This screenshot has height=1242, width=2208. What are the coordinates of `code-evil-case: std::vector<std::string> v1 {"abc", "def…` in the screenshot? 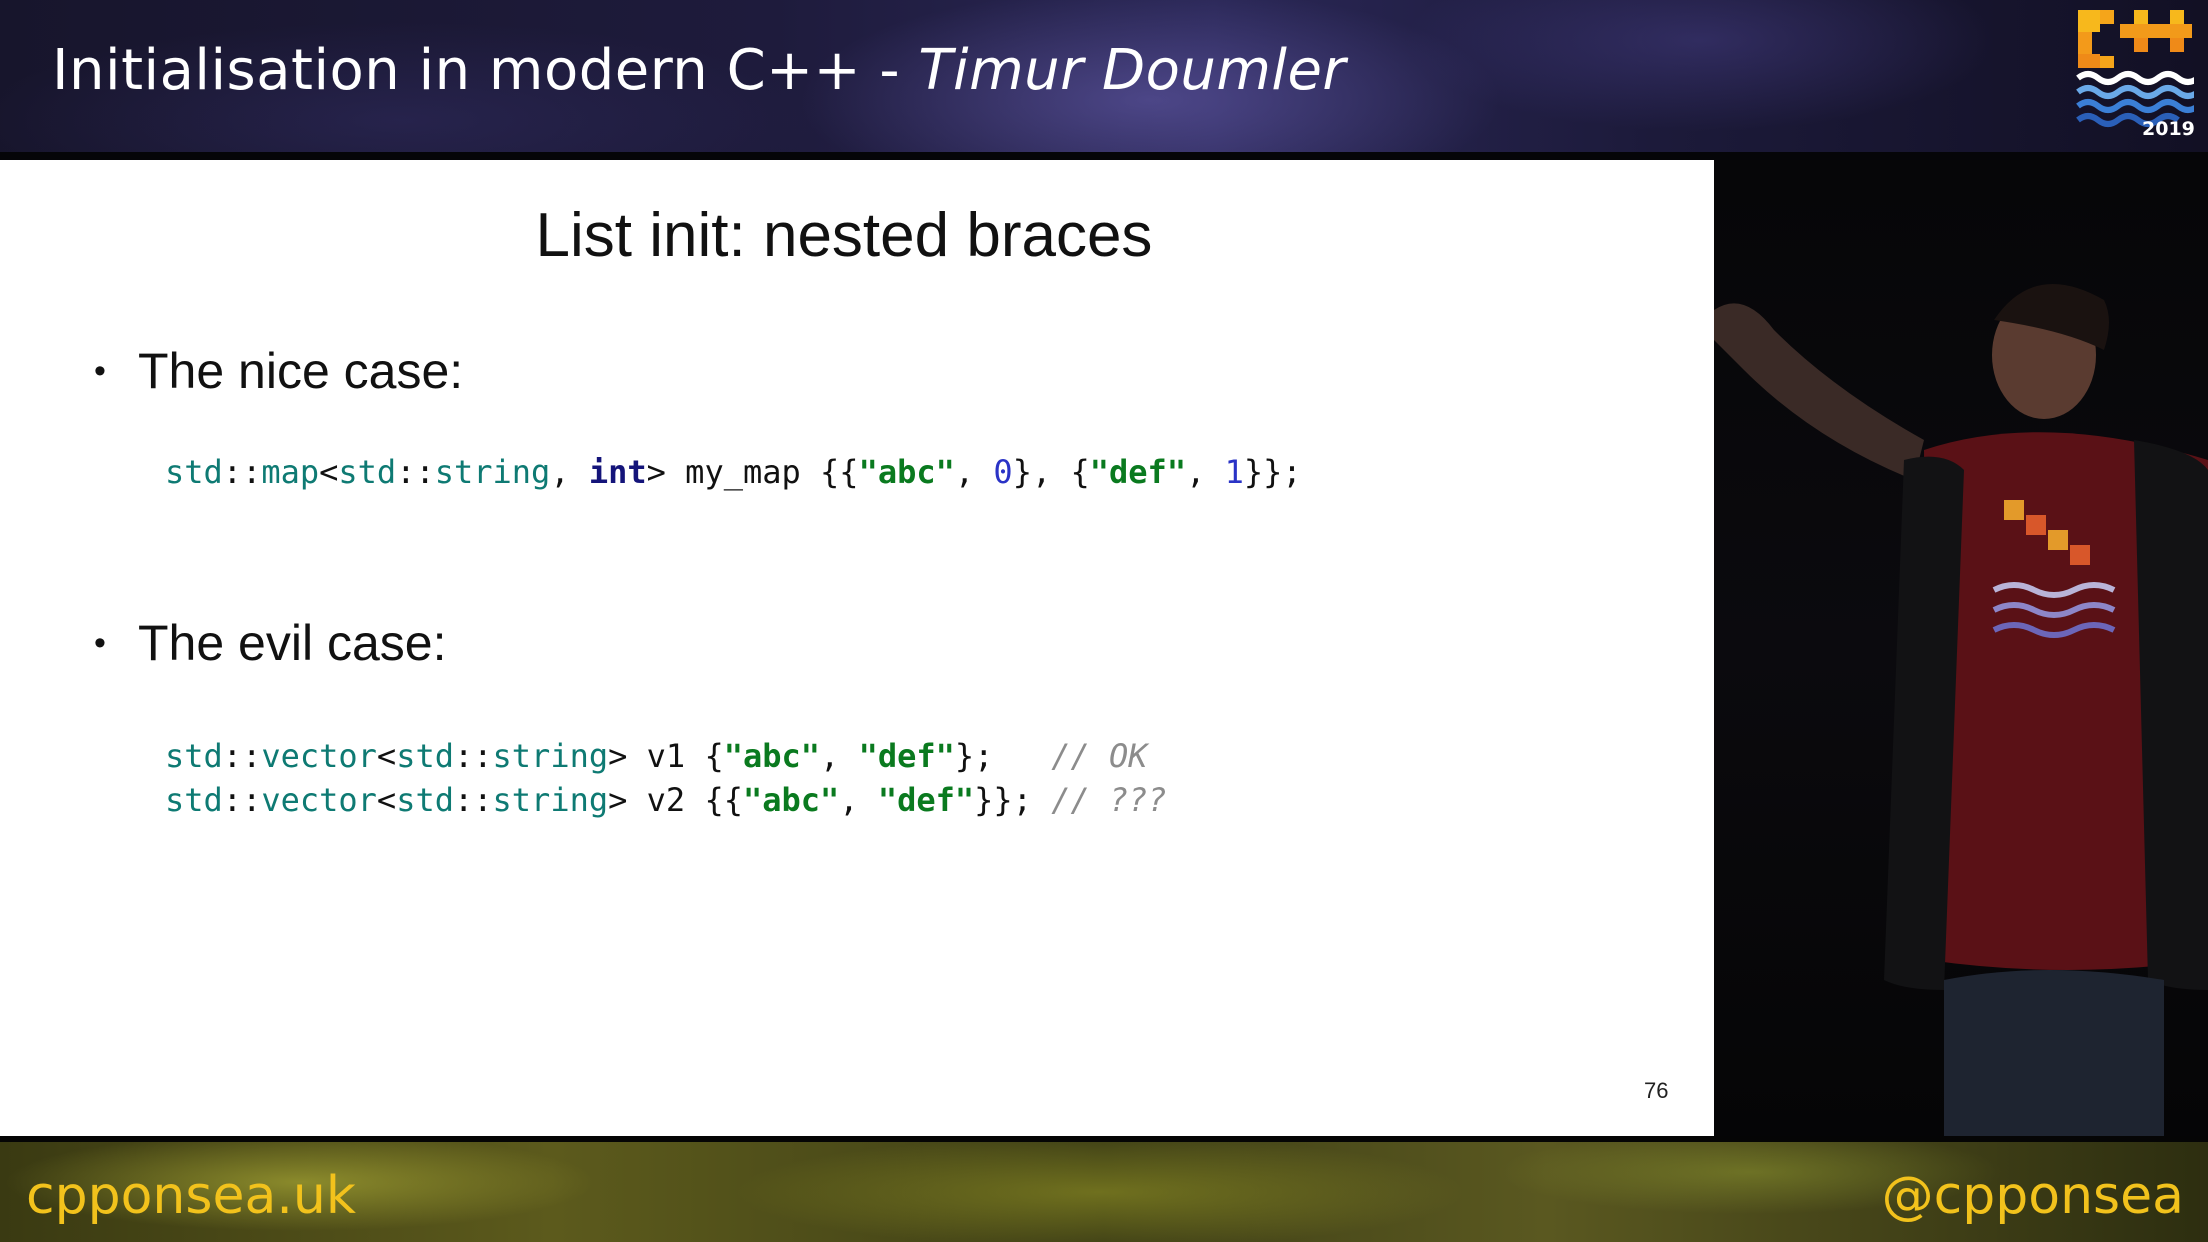 It's located at (666, 778).